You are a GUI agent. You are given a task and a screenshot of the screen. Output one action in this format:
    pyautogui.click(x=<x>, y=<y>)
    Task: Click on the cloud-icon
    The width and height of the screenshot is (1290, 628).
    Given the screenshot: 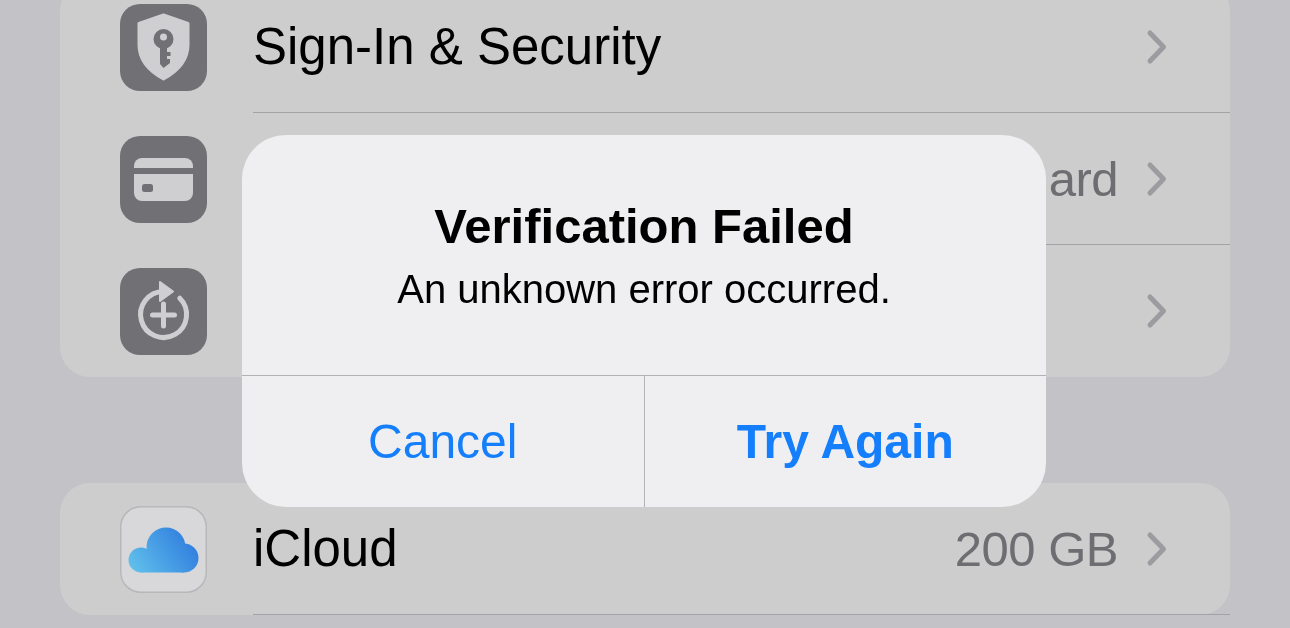 What is the action you would take?
    pyautogui.click(x=163, y=549)
    